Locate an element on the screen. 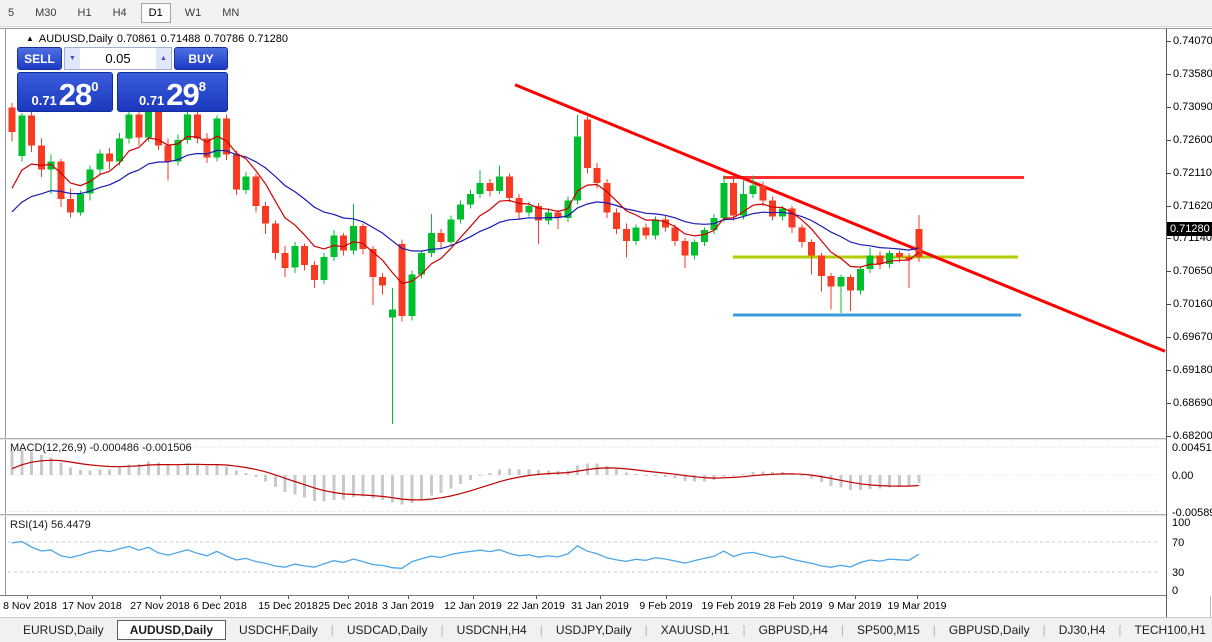  ohlc-high: 0.71488 is located at coordinates (180, 39).